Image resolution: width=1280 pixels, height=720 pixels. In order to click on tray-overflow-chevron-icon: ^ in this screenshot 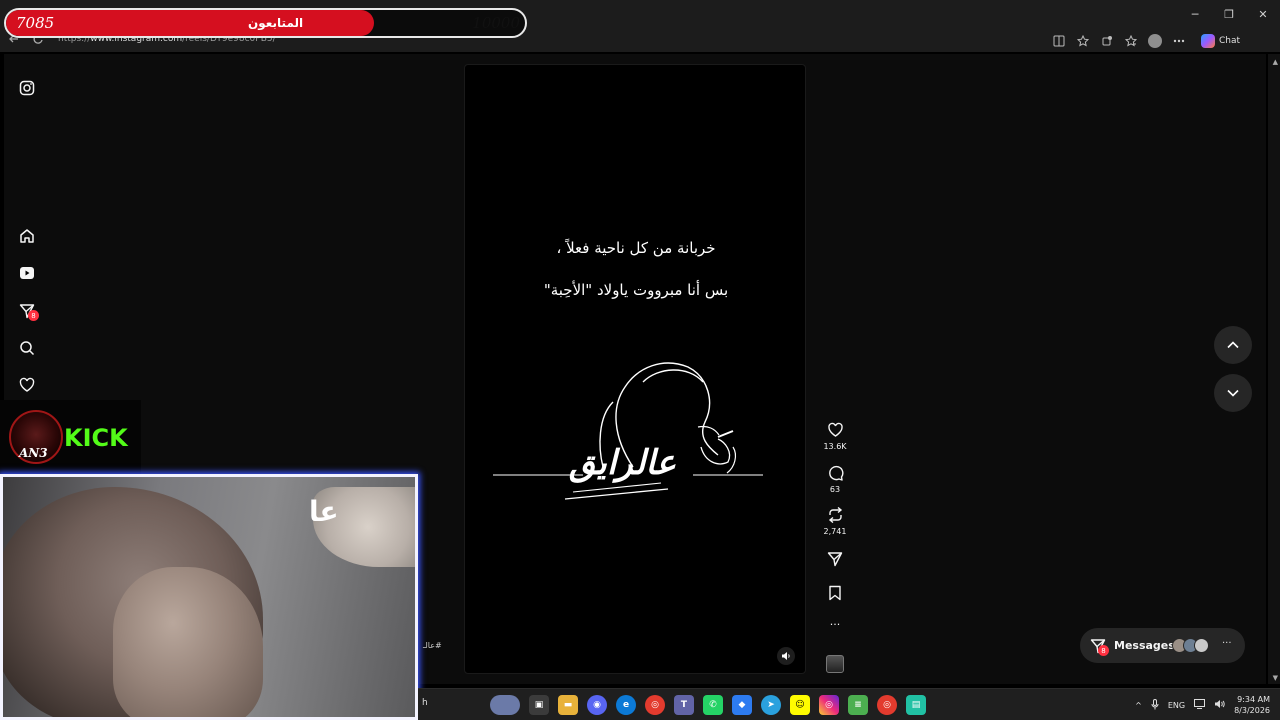, I will do `click(1138, 705)`.